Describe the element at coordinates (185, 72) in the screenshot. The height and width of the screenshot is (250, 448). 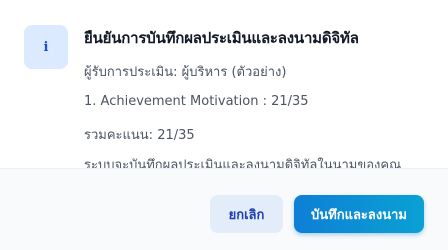
I see `recipient-text: ผู้รับการประเมิน: ผู้บริหาร (ตัวอย่าง)` at that location.